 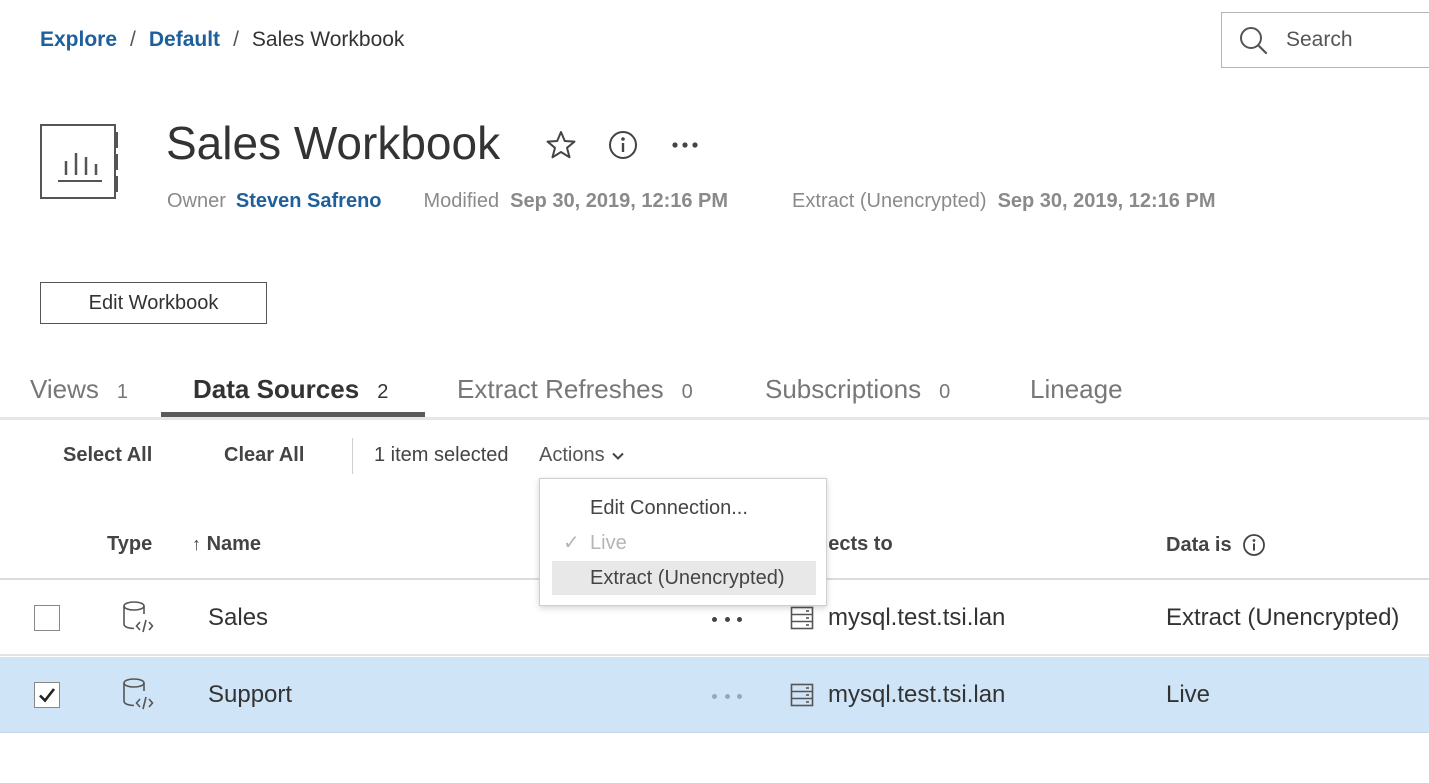 I want to click on owner-label: Owner, so click(x=196, y=201).